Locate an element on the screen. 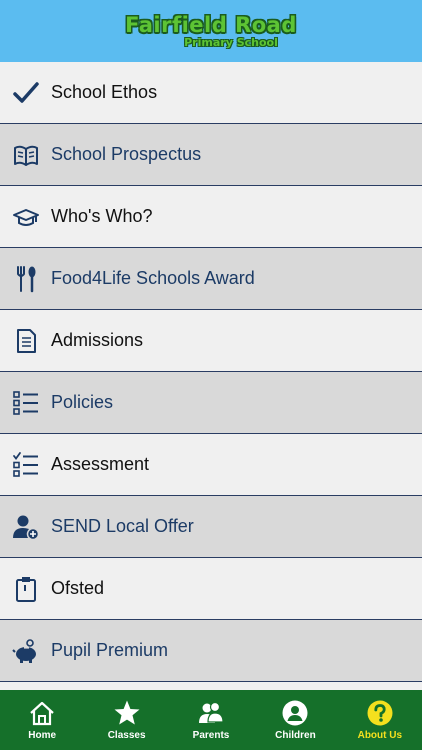  home-icon is located at coordinates (42, 713).